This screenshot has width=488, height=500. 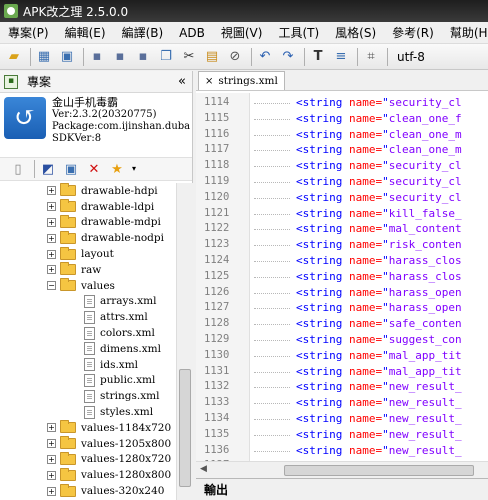 I want to click on code-line: 1133 <string name="new_result_, so click(x=342, y=403).